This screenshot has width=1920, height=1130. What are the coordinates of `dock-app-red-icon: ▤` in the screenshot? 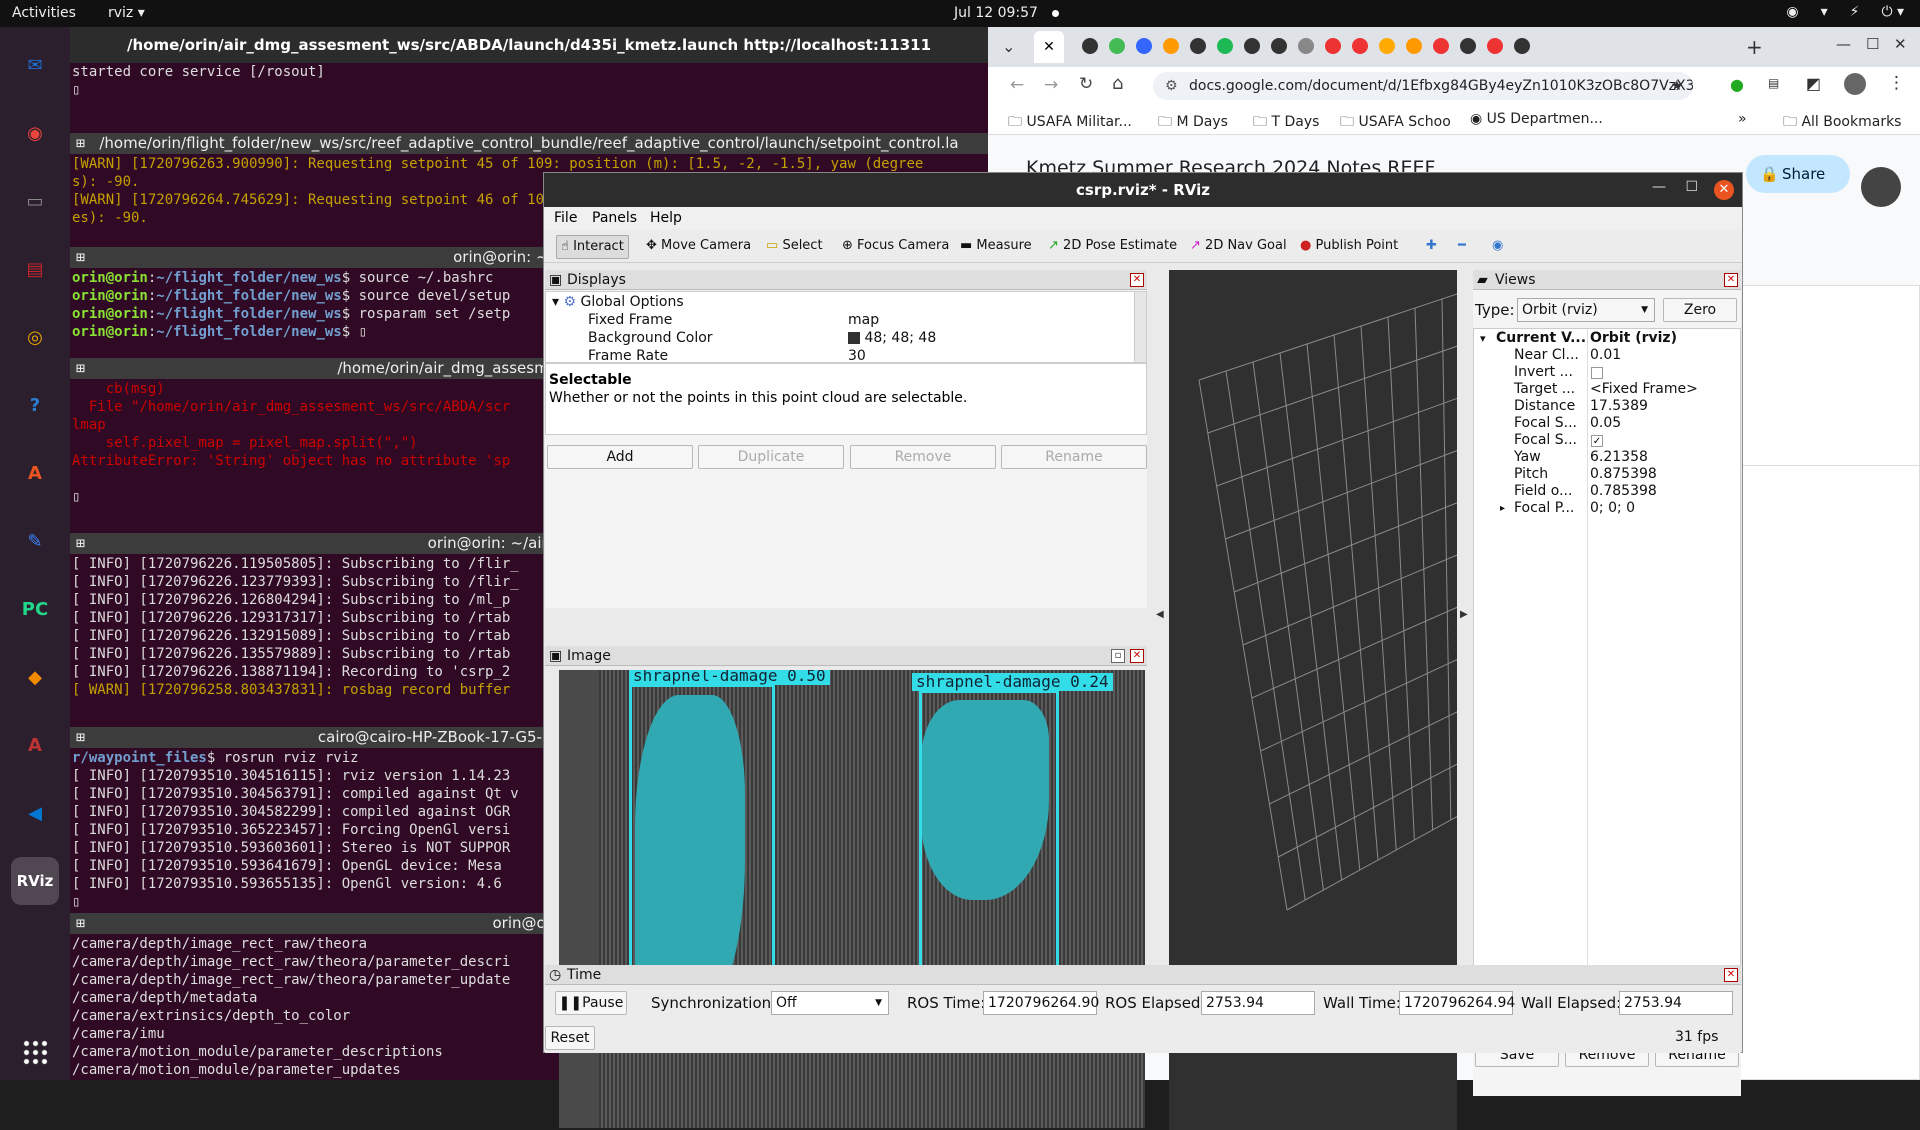 It's located at (35, 269).